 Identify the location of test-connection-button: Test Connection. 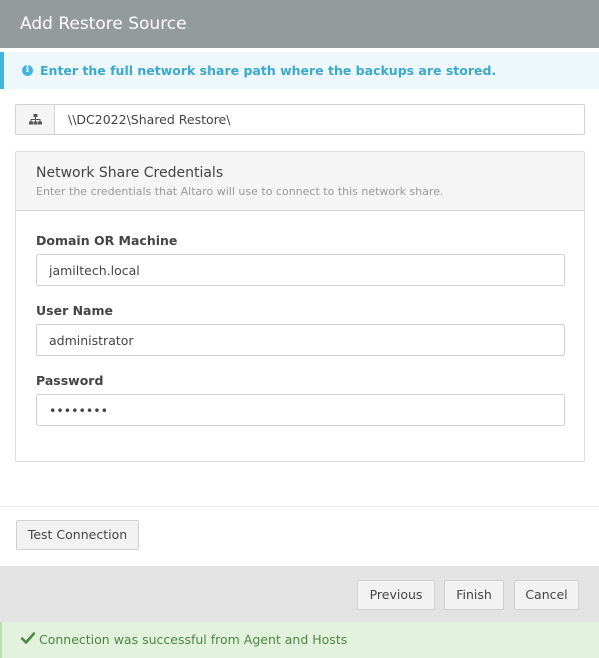
(77, 535).